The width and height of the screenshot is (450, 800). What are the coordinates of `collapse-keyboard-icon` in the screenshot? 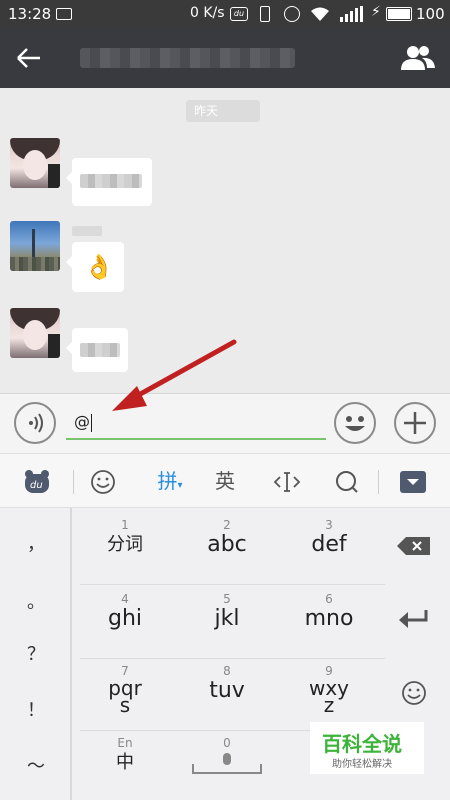 It's located at (413, 482).